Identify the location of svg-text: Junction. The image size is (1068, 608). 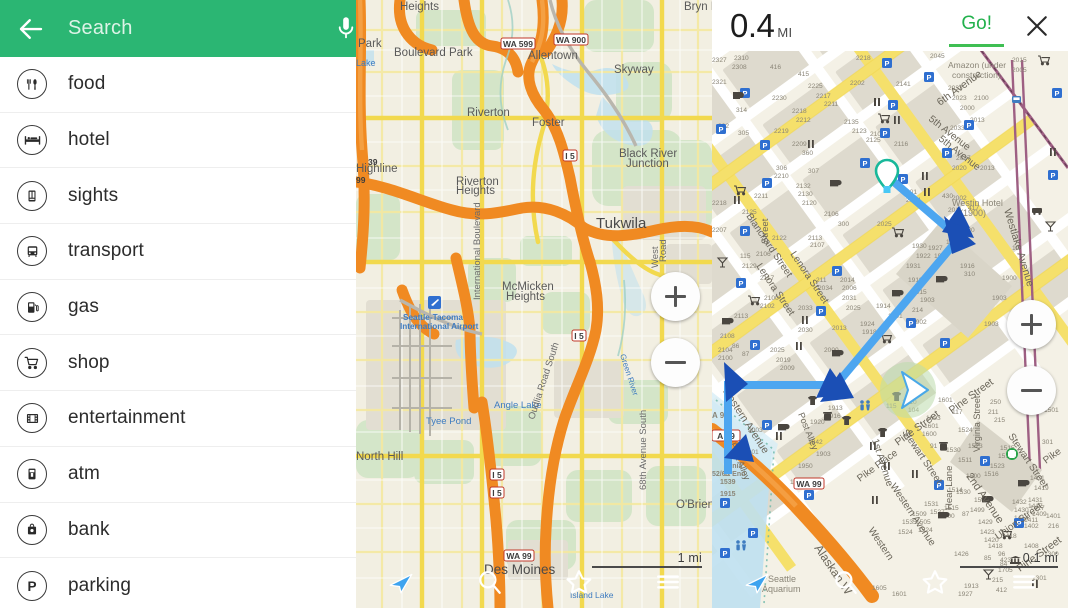
(647, 164).